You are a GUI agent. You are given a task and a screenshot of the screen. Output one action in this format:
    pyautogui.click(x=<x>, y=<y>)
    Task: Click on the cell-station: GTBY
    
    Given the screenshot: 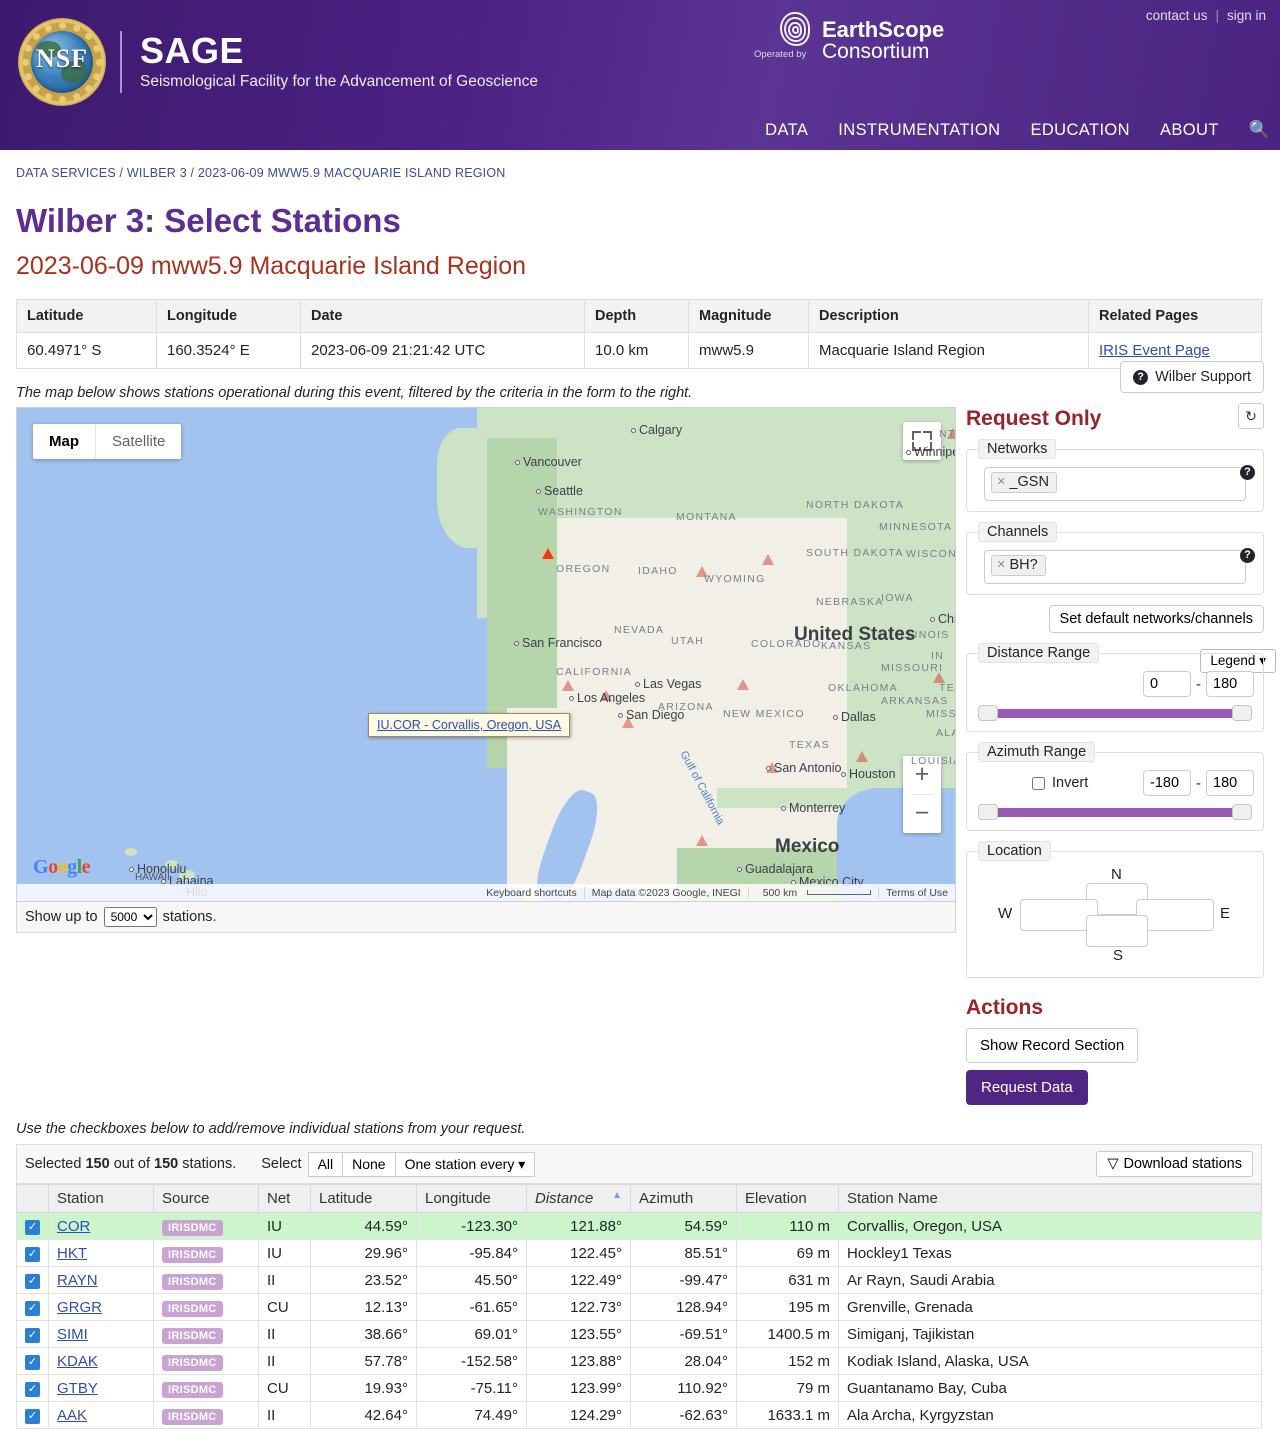 What is the action you would take?
    pyautogui.click(x=101, y=1388)
    